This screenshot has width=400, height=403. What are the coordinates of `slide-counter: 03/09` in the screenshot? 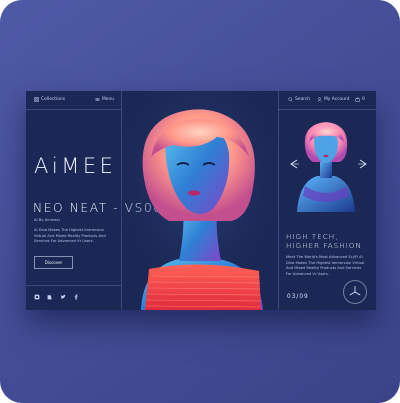 It's located at (298, 297).